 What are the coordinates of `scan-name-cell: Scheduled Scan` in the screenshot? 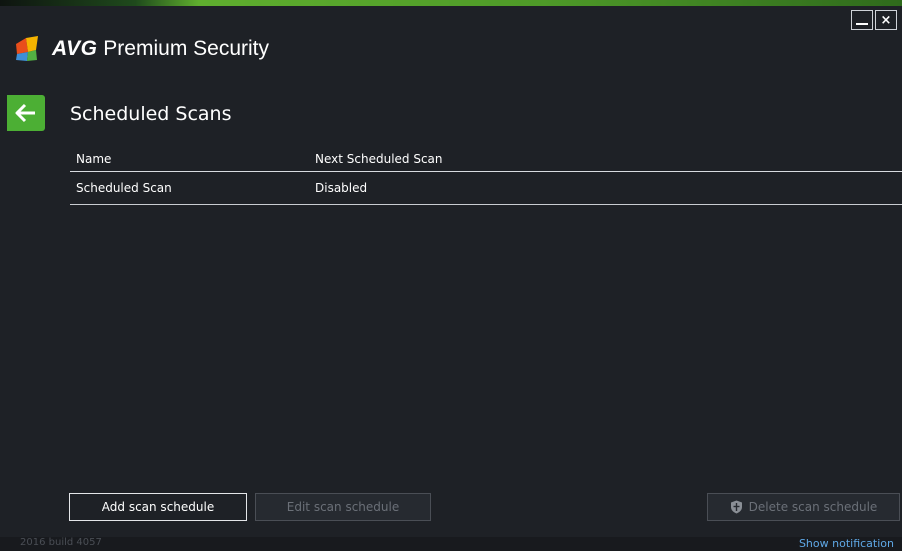 It's located at (124, 188).